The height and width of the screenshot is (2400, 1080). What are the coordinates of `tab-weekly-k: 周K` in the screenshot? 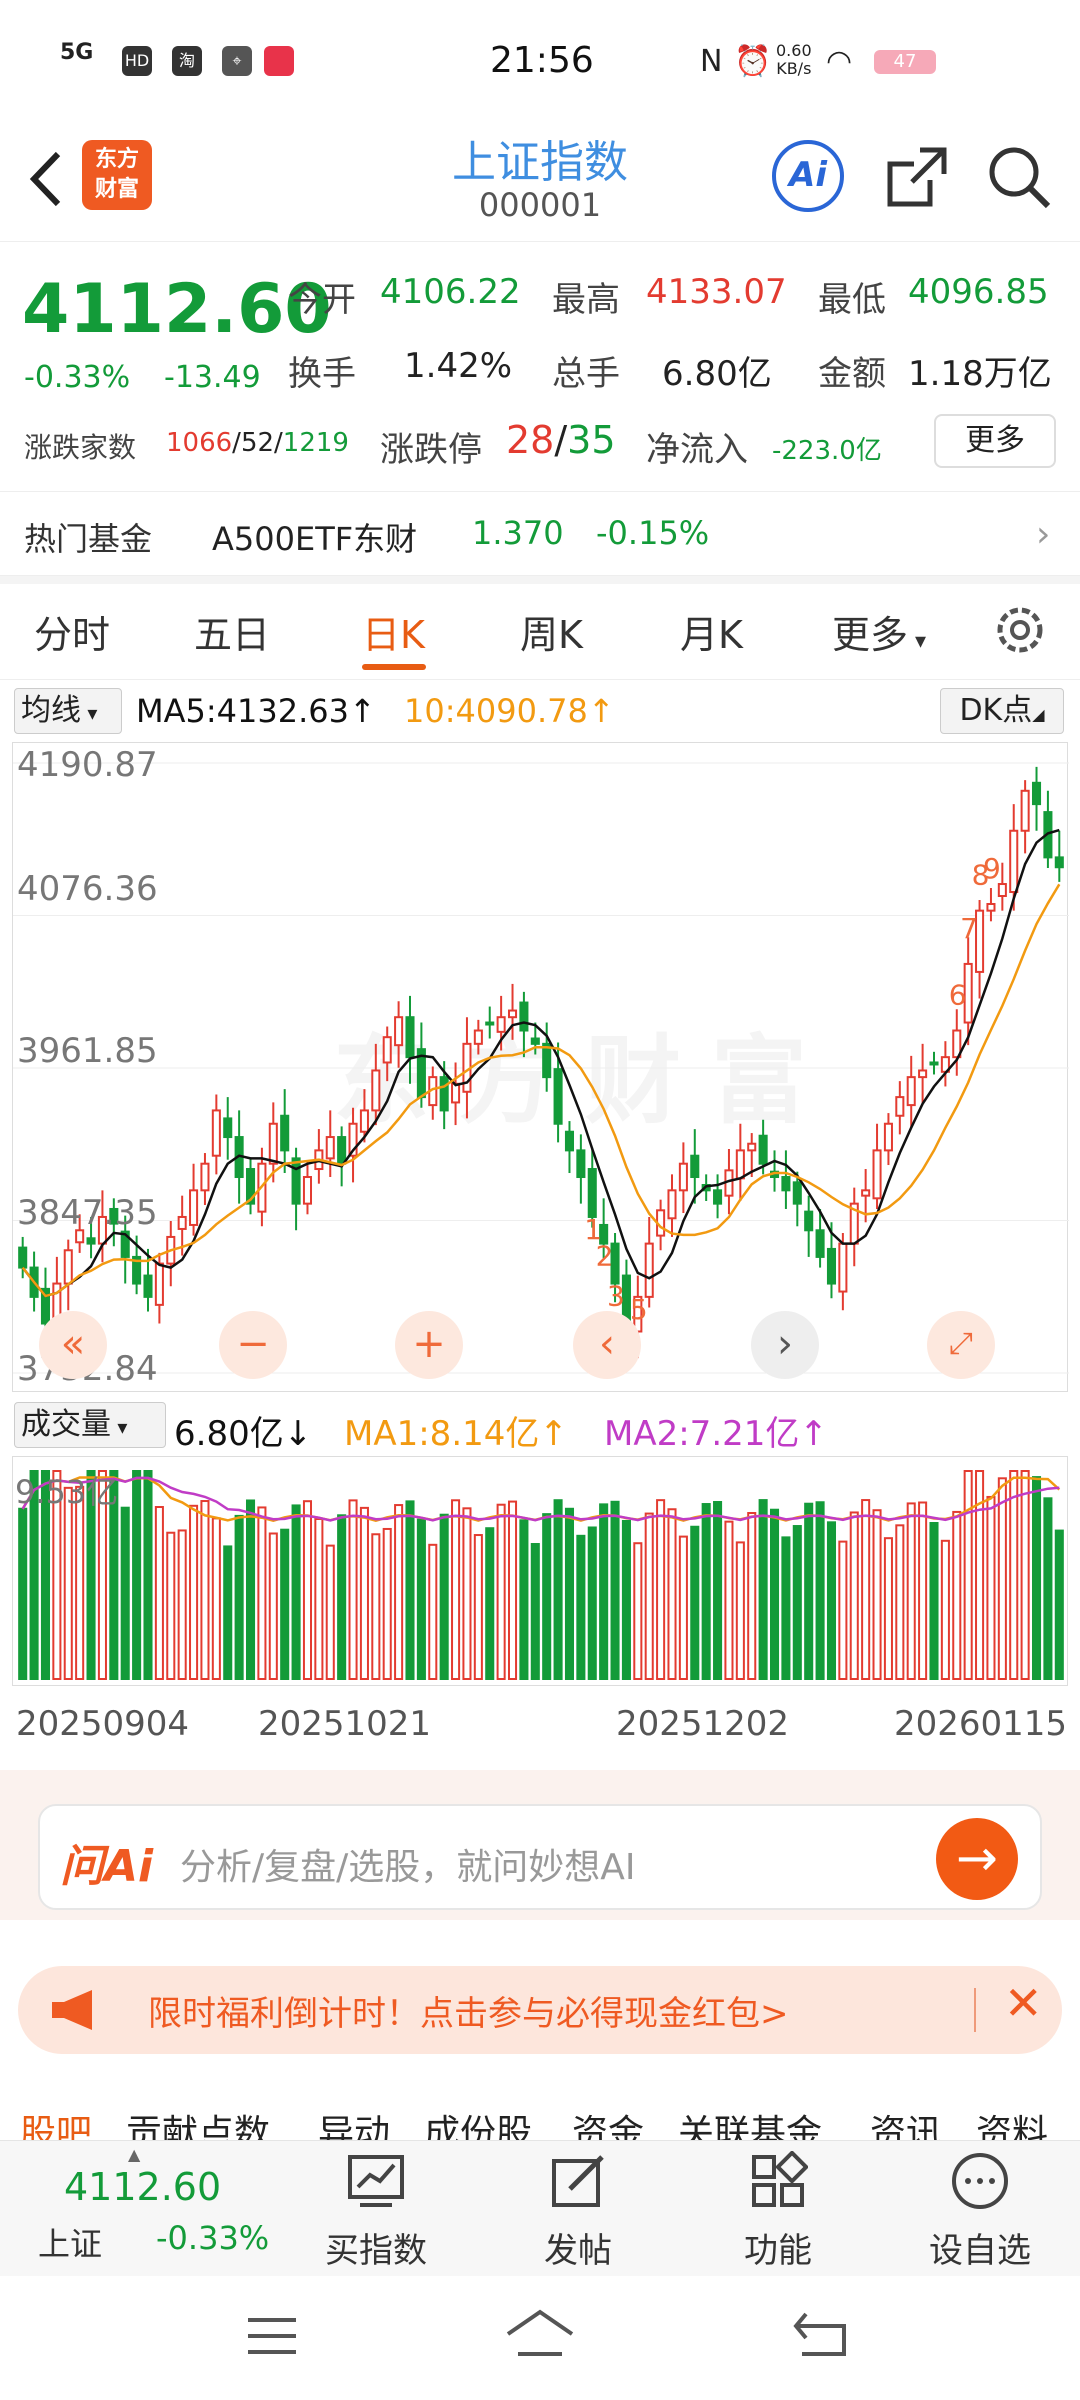 It's located at (551, 631).